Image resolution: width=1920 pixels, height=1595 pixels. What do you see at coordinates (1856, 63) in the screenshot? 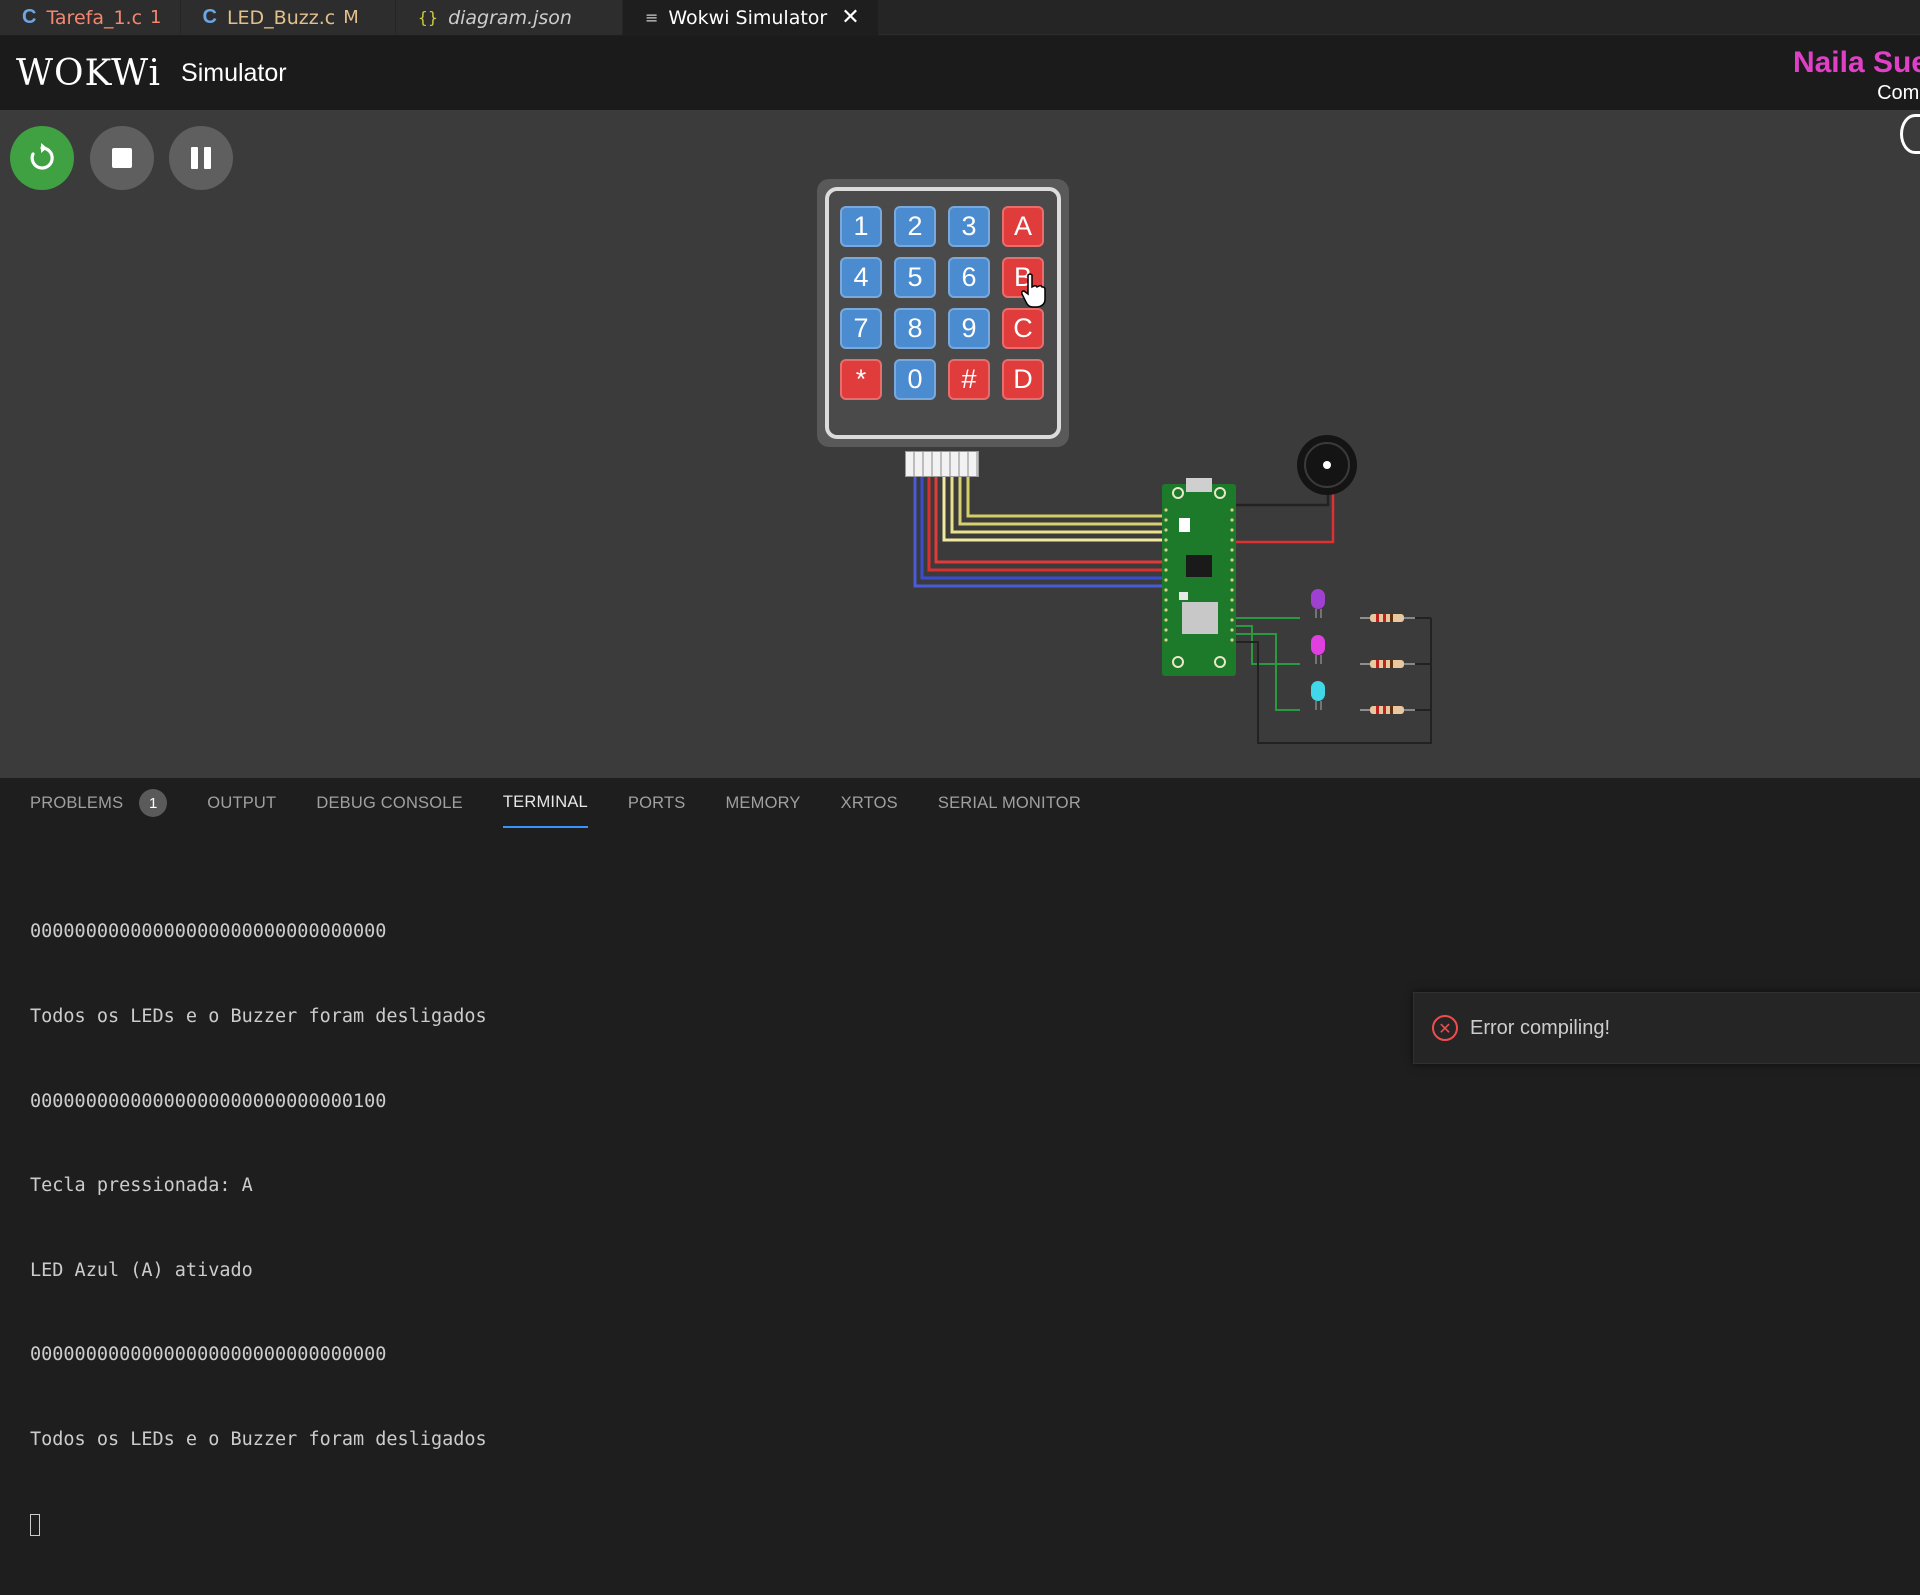
I see `user-name: Naila Sue` at bounding box center [1856, 63].